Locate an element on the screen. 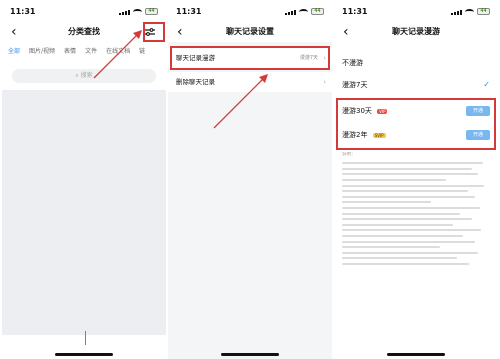 This screenshot has height=359, width=500. text-cursor is located at coordinates (85, 338).